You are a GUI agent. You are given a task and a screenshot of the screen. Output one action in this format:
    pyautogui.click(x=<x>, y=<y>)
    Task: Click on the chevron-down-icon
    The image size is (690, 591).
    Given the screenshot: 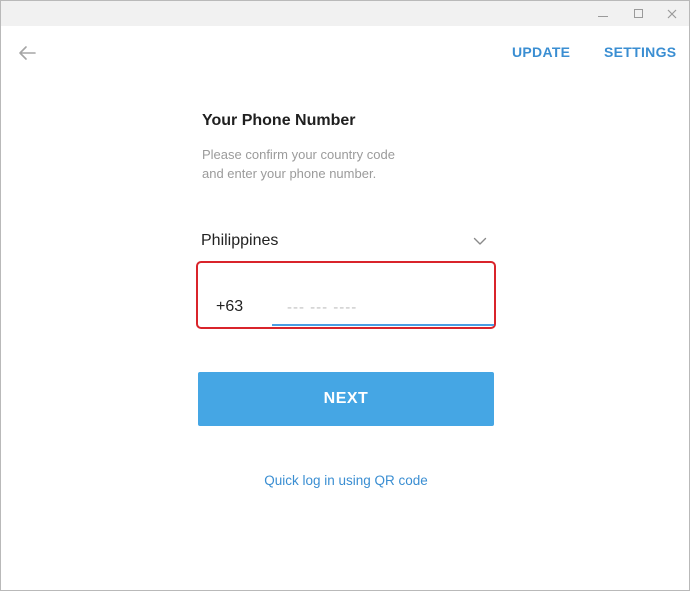 What is the action you would take?
    pyautogui.click(x=480, y=241)
    